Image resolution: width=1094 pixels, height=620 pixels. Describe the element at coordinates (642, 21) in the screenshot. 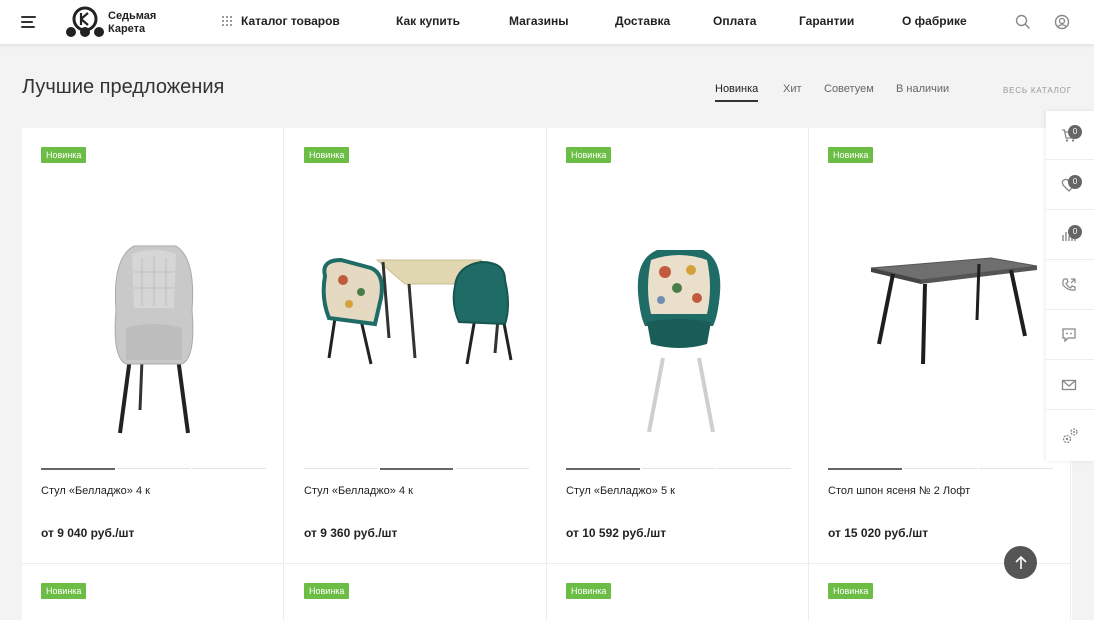

I see `nav-delivery: Доставка` at that location.